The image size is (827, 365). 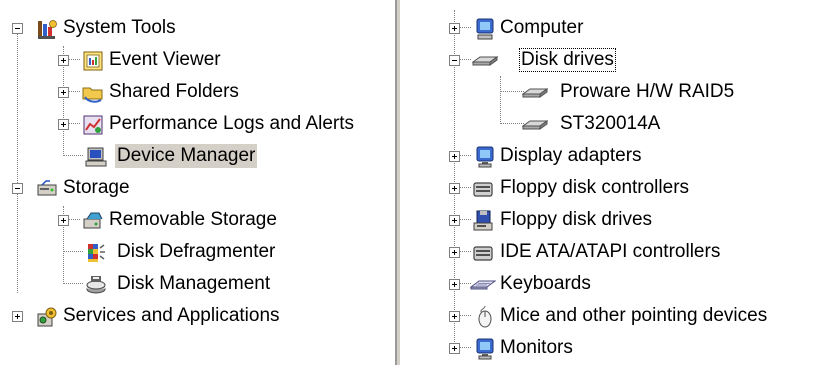 I want to click on display-adapter-icon, so click(x=485, y=157).